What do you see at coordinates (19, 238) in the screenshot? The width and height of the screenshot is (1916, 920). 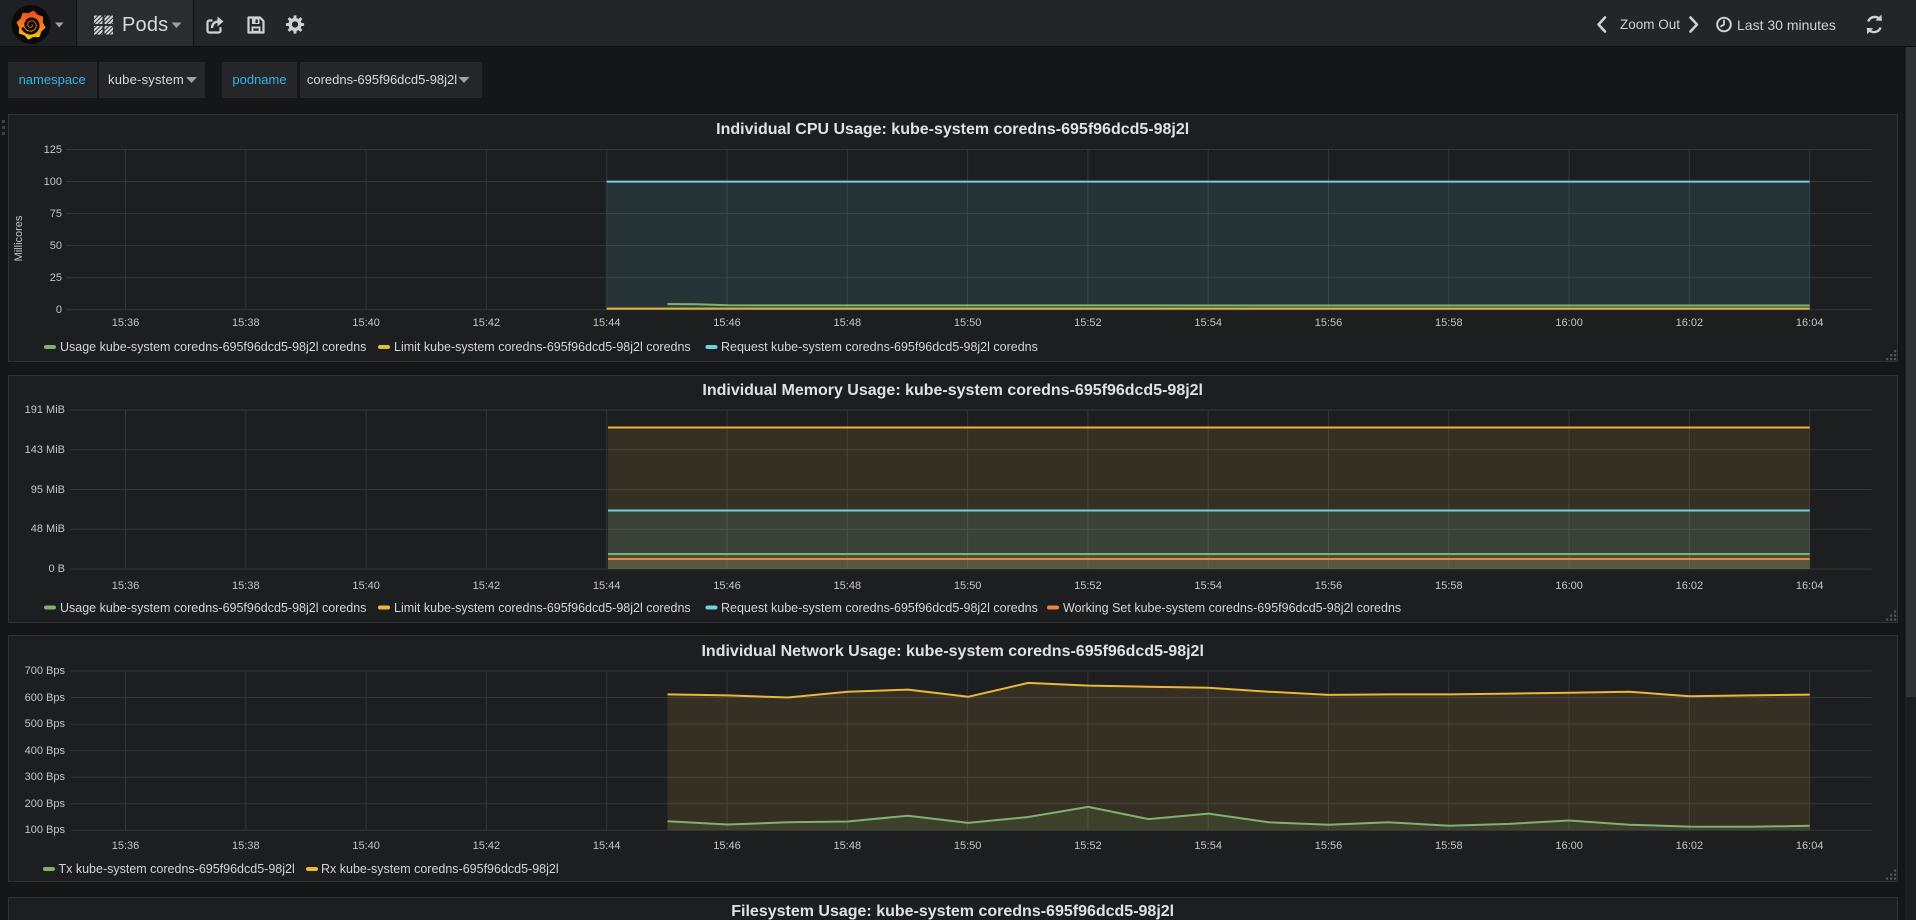 I see `svg-text: Millicores` at bounding box center [19, 238].